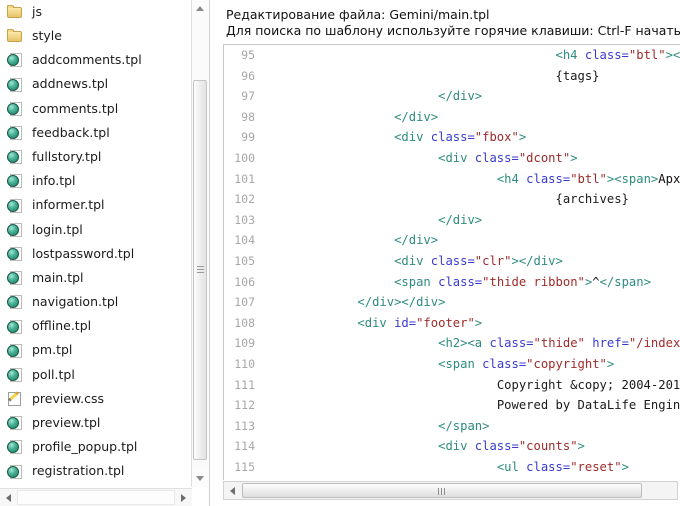 This screenshot has width=680, height=506. I want to click on code-line: <div class="dcont">, so click(471, 158).